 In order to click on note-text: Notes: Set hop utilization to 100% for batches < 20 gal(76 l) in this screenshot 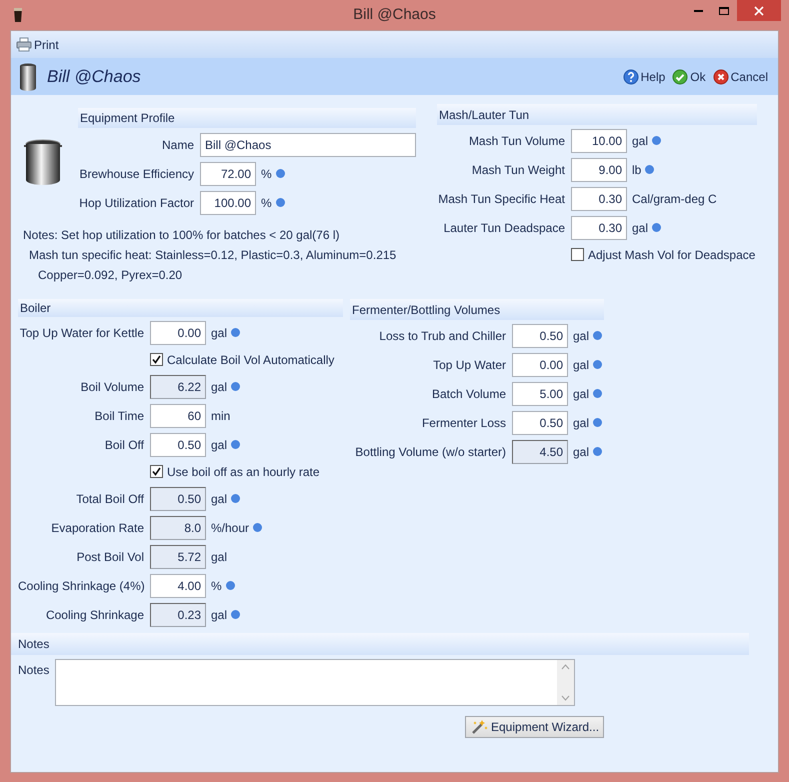, I will do `click(182, 235)`.